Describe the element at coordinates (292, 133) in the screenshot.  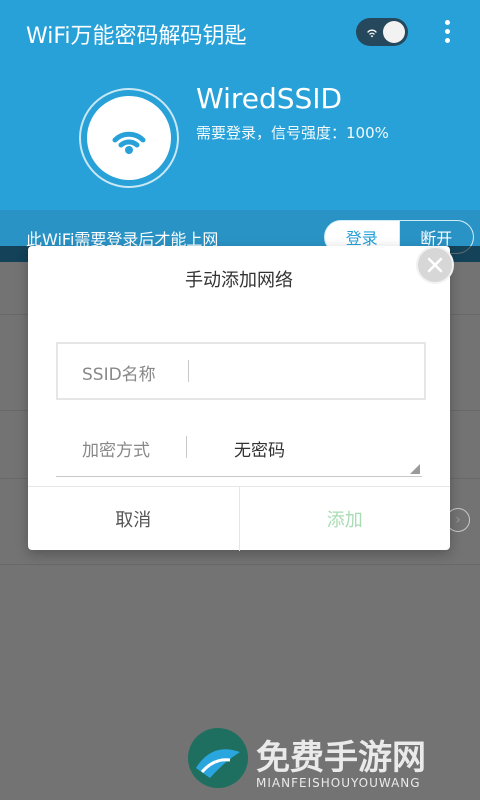
I see `network-status: 需要登录，信号强度：100%` at that location.